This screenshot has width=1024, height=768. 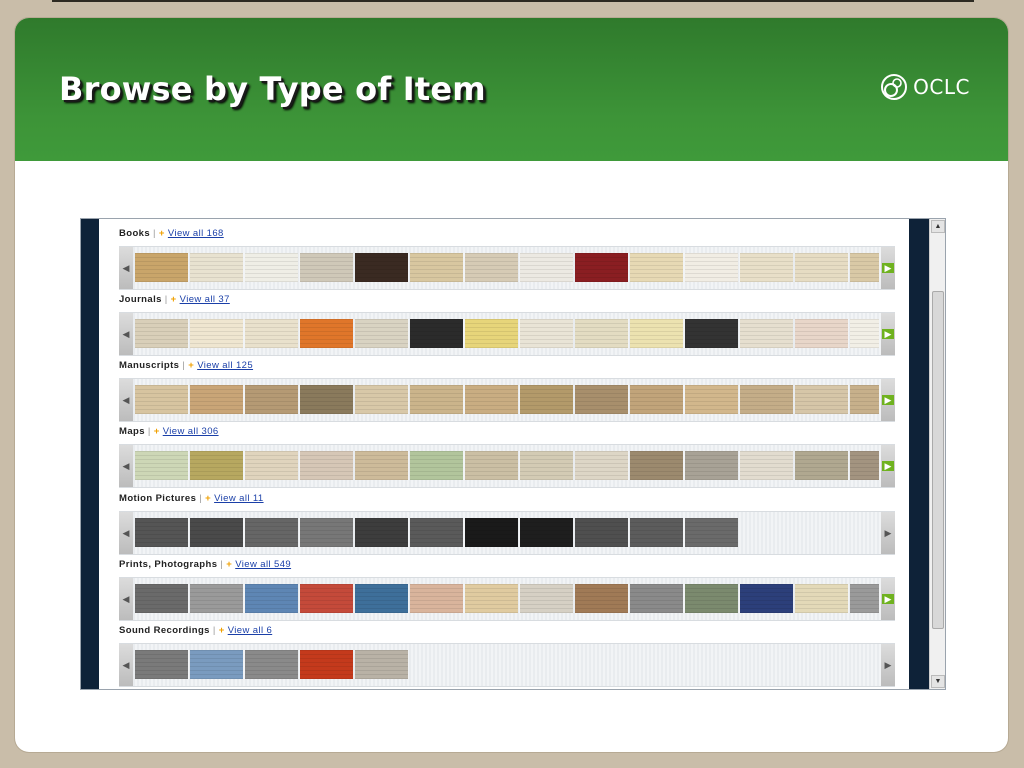 What do you see at coordinates (191, 431) in the screenshot?
I see `view-all-link: View all 306` at bounding box center [191, 431].